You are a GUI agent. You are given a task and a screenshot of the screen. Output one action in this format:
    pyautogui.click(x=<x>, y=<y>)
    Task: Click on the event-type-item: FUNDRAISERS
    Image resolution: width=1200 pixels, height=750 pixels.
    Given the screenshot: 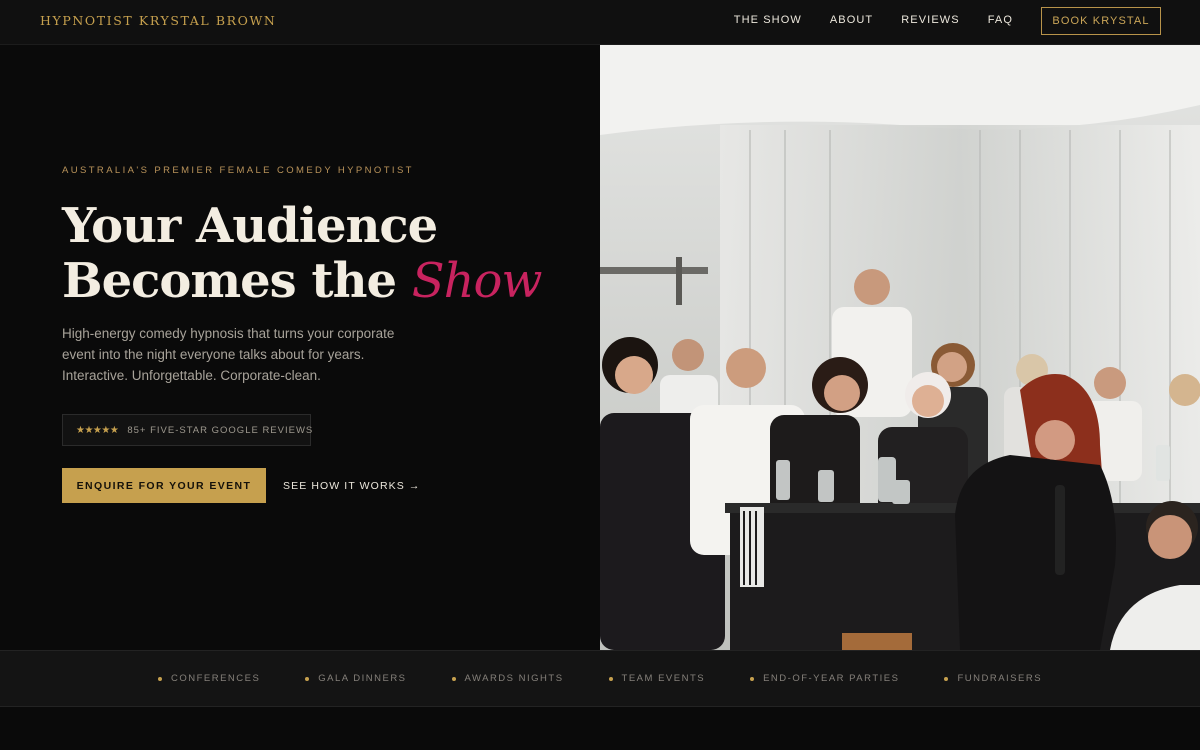 What is the action you would take?
    pyautogui.click(x=993, y=678)
    